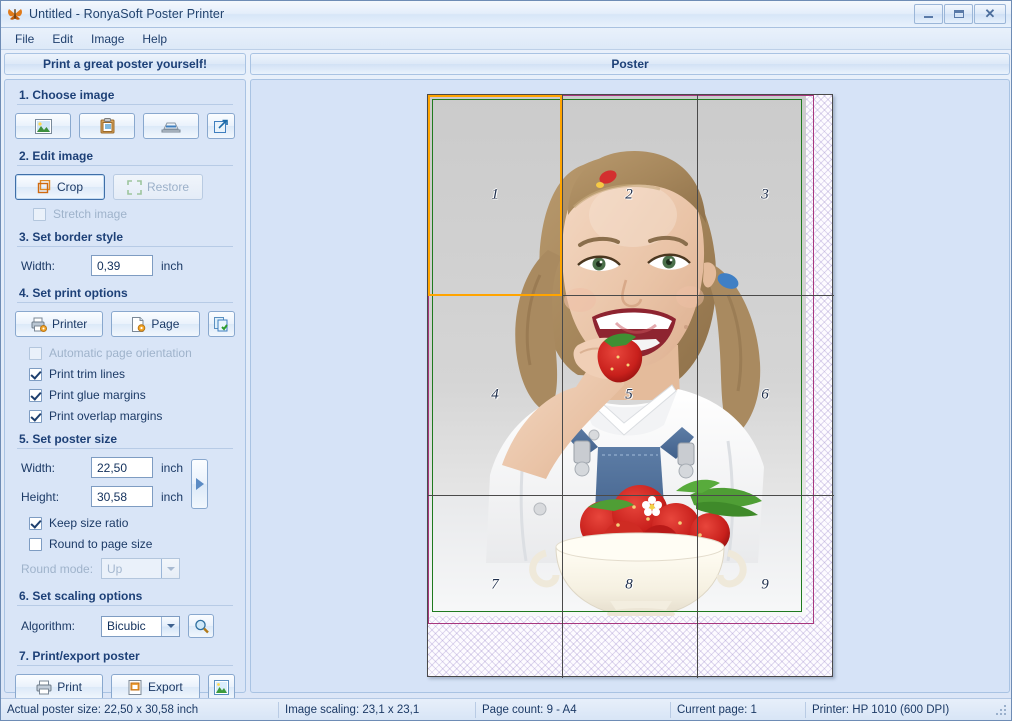  Describe the element at coordinates (132, 523) in the screenshot. I see `keep-size-ratio-row: Keep size ratio` at that location.